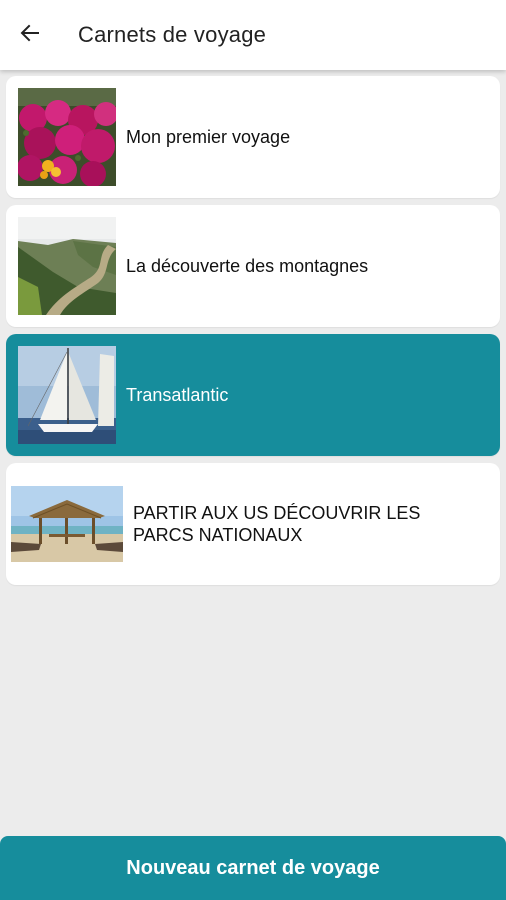 The height and width of the screenshot is (900, 506). Describe the element at coordinates (177, 395) in the screenshot. I see `carnet-label: Transatlantic` at that location.